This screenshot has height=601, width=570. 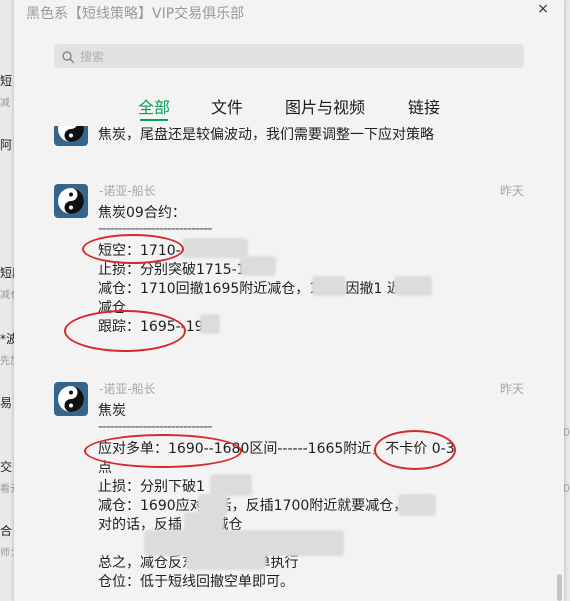 I want to click on message-line: 点, so click(x=105, y=468).